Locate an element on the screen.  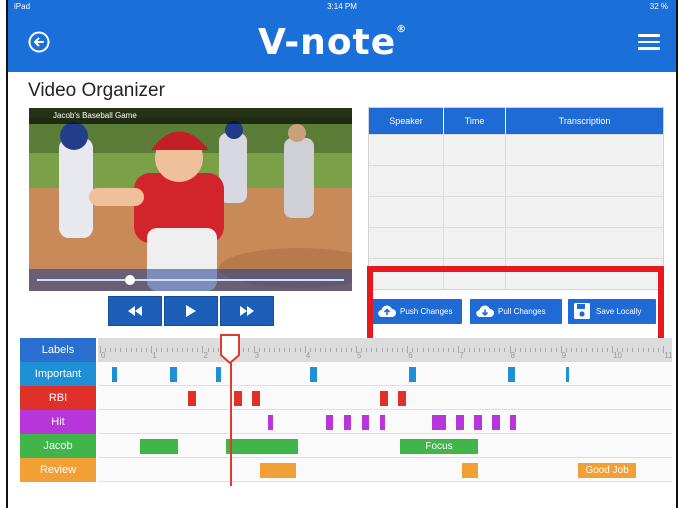
header-transcription: Transcription is located at coordinates (584, 121).